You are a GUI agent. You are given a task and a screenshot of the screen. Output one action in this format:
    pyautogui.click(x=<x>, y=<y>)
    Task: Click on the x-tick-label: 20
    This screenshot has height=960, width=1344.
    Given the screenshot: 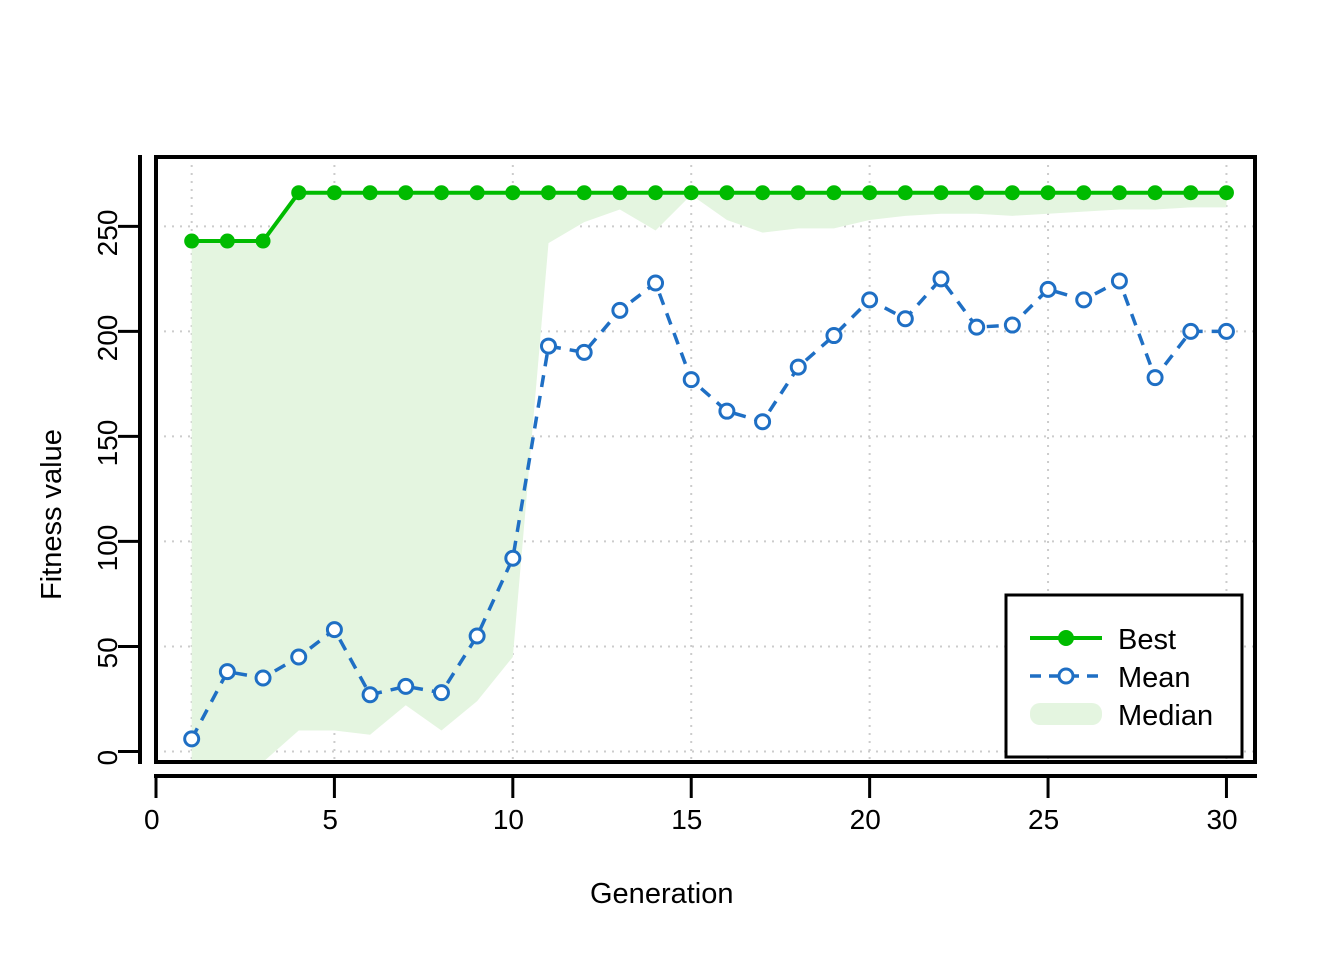 What is the action you would take?
    pyautogui.click(x=865, y=819)
    